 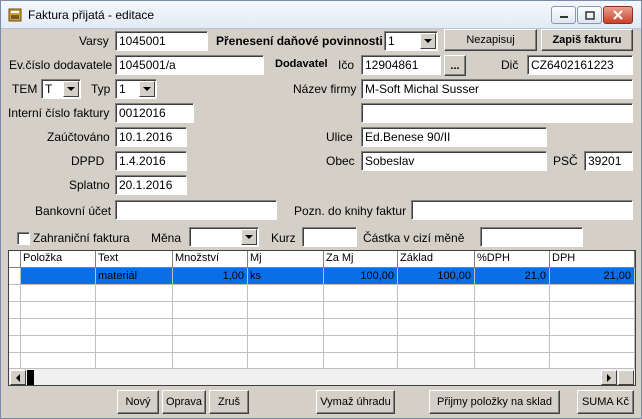 I want to click on prijmy-polozky-button: Přijmy položky na sklad, so click(x=494, y=402).